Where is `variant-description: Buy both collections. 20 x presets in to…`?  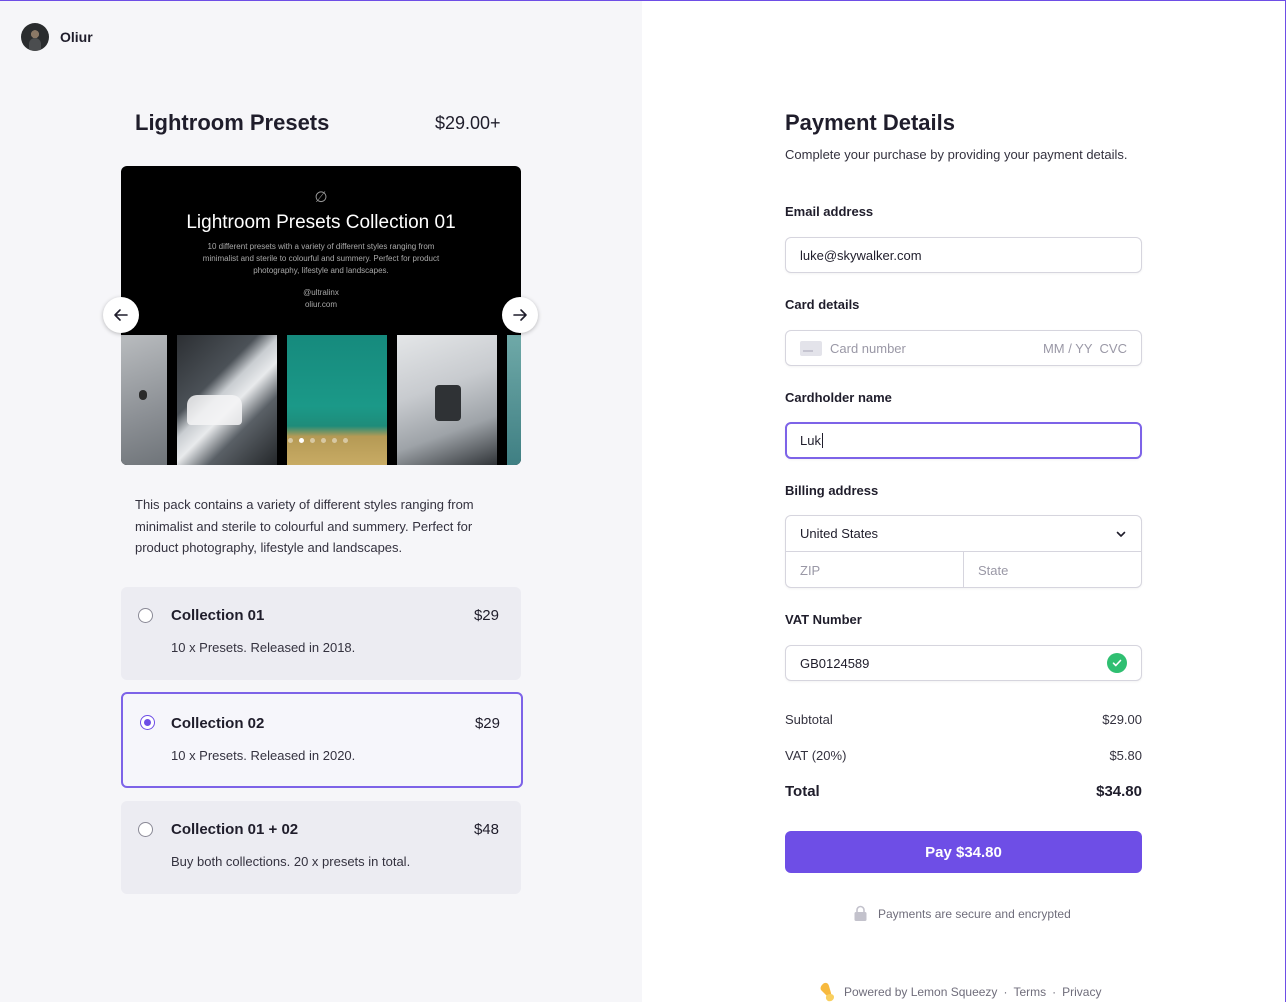
variant-description: Buy both collections. 20 x presets in to… is located at coordinates (291, 861).